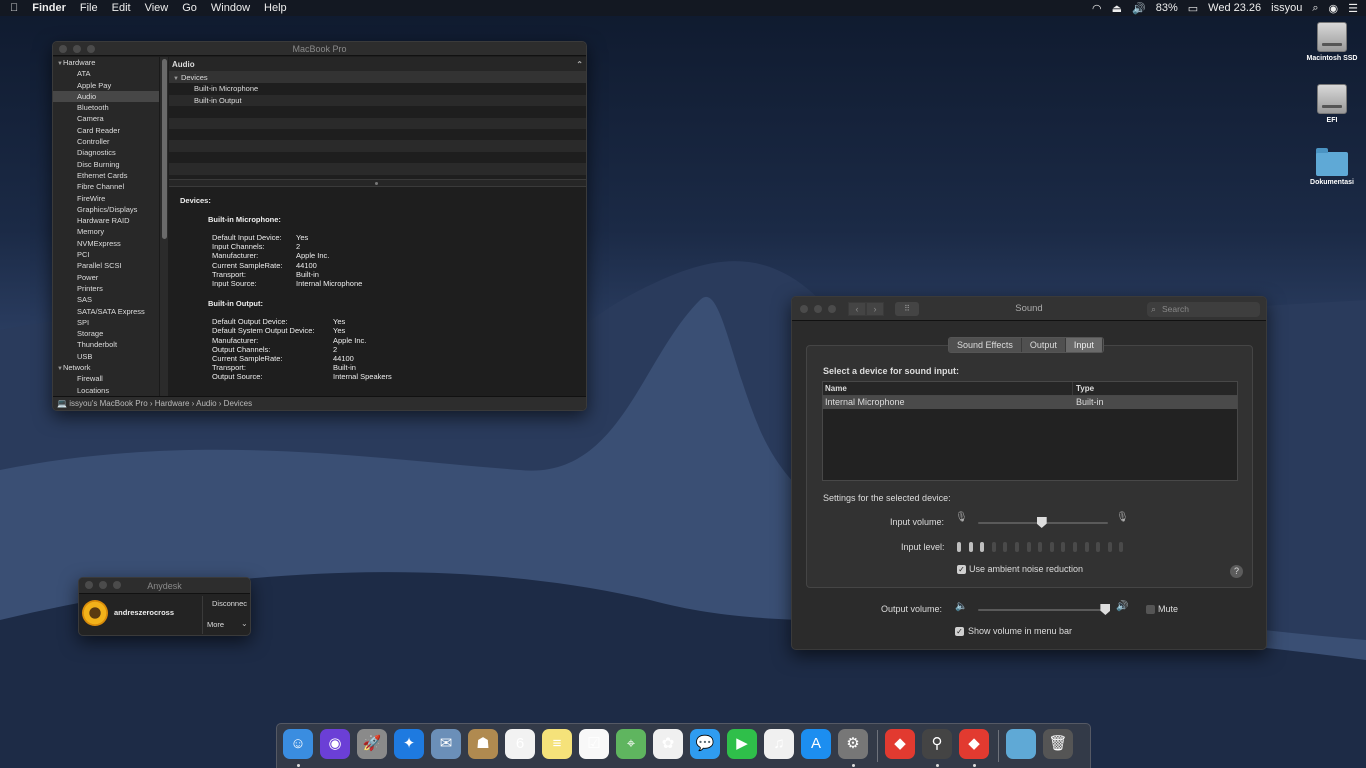 The width and height of the screenshot is (1366, 768). I want to click on column-header-type: Type, so click(1083, 388).